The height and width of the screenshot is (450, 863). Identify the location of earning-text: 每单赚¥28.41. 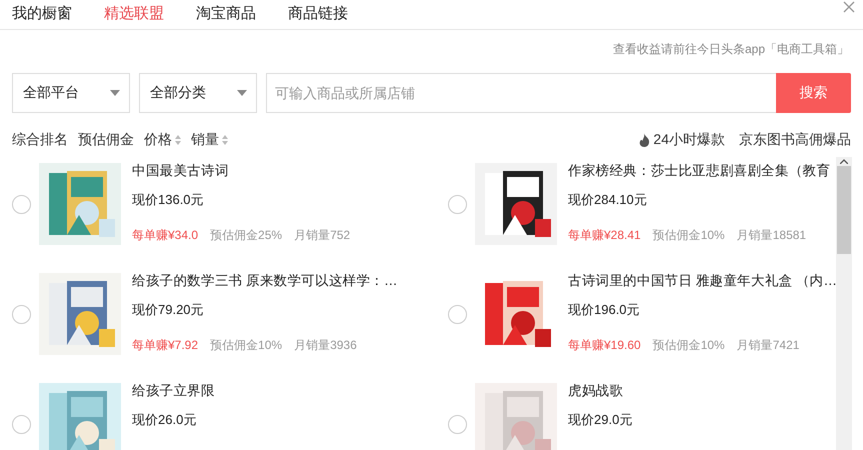
(604, 235).